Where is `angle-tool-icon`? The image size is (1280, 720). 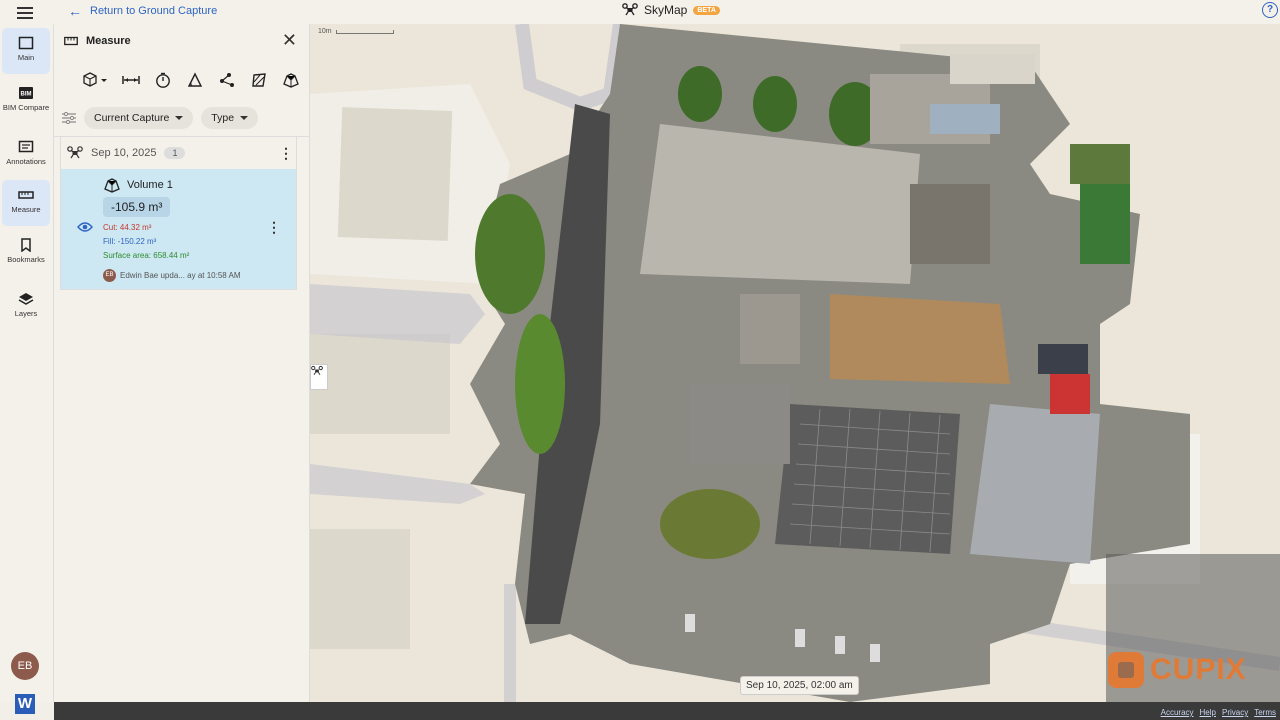
angle-tool-icon is located at coordinates (195, 79).